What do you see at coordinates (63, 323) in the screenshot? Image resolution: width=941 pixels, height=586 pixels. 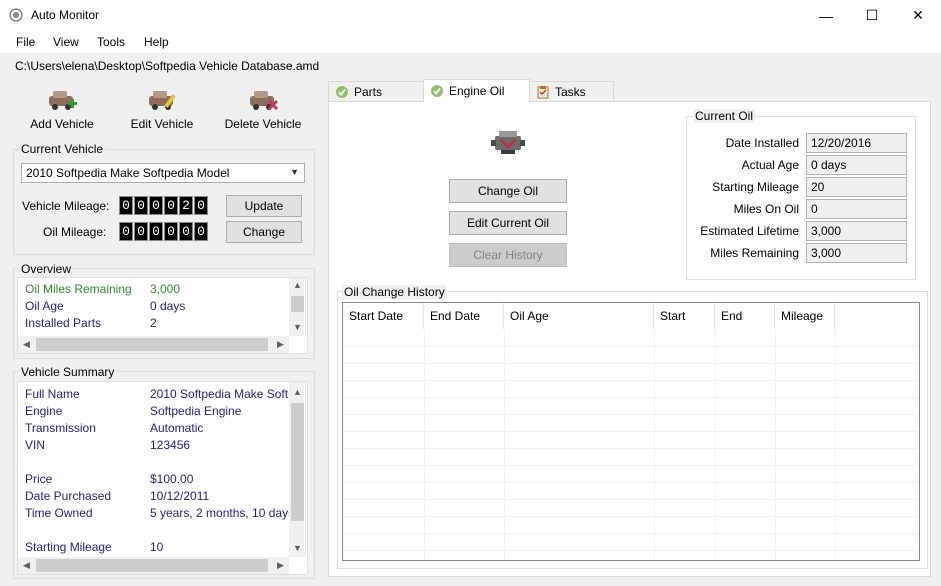 I see `overview-key: Installed Parts` at bounding box center [63, 323].